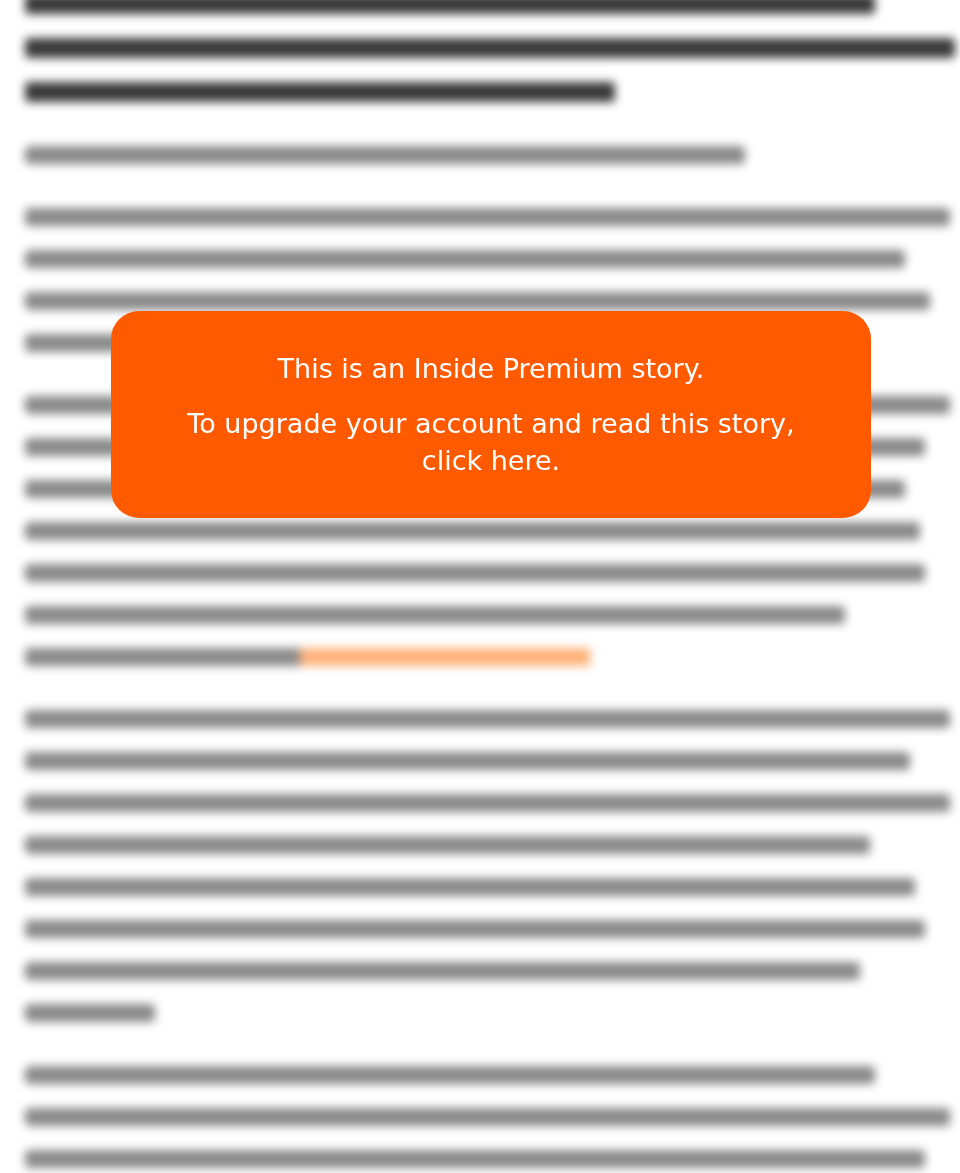 Image resolution: width=960 pixels, height=1173 pixels. Describe the element at coordinates (491, 368) in the screenshot. I see `paywall-title: This is an Inside Premium story.` at that location.